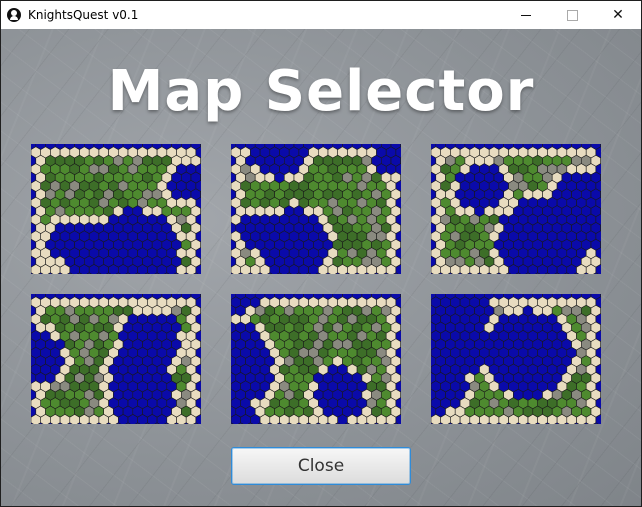  I want to click on minimize-icon, so click(526, 15).